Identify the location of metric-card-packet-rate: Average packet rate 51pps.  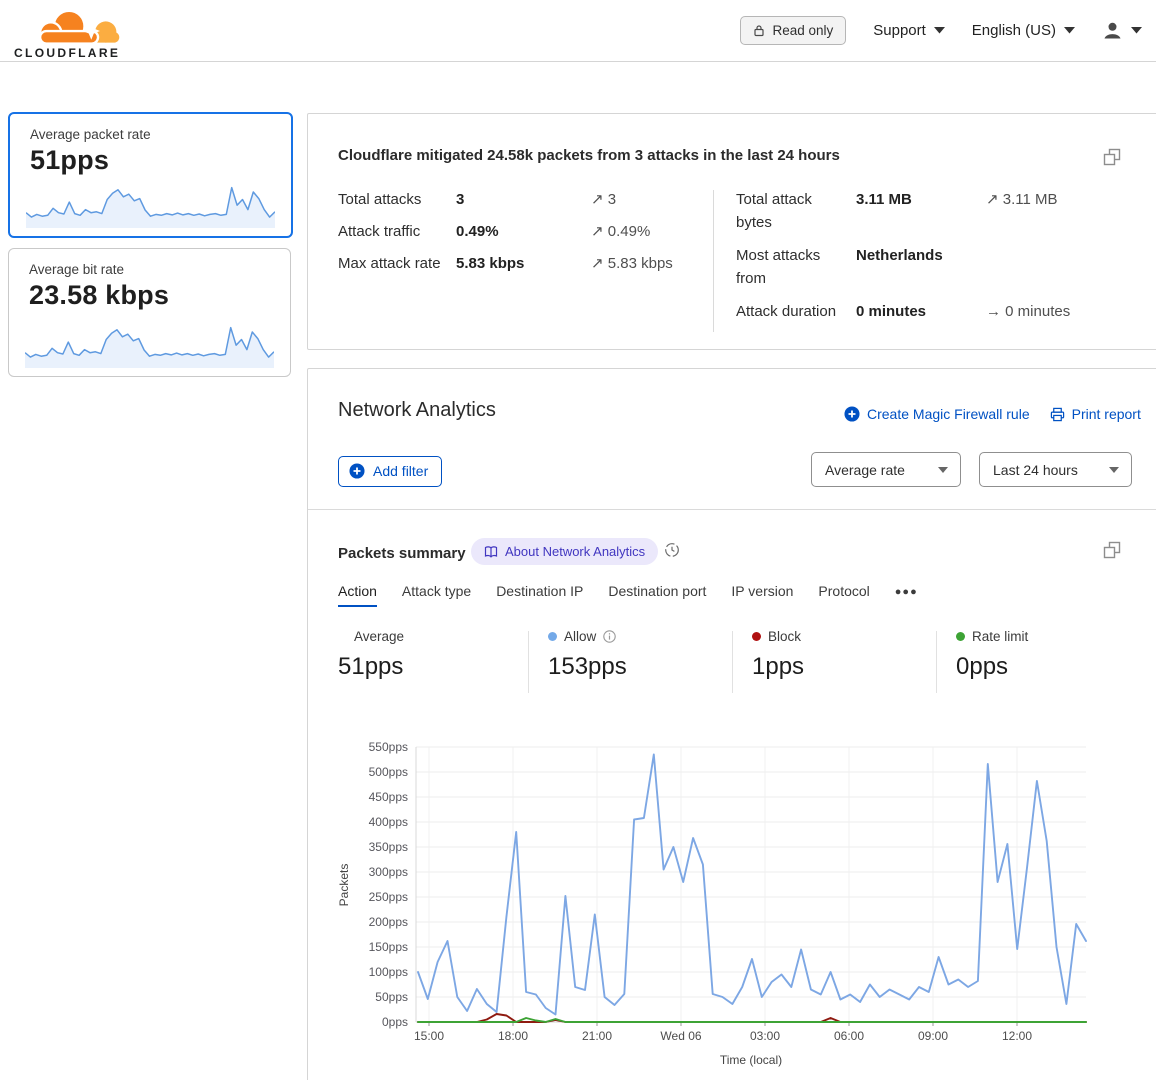
(150, 175).